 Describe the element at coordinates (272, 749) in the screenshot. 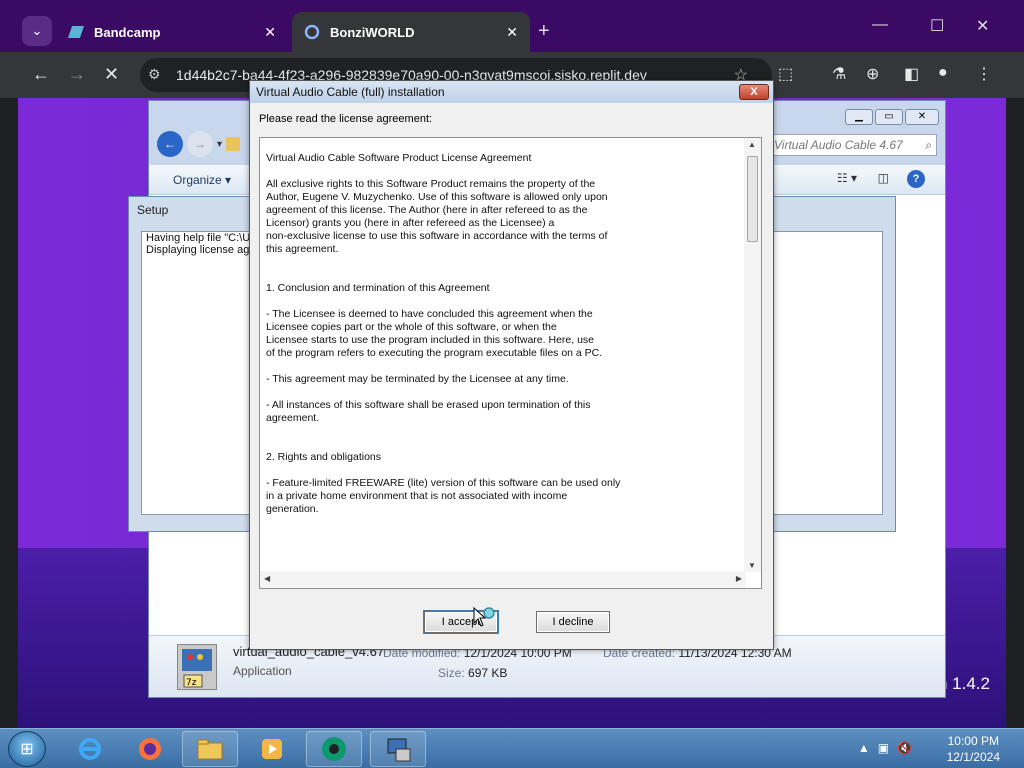

I see `media-player-icon` at that location.